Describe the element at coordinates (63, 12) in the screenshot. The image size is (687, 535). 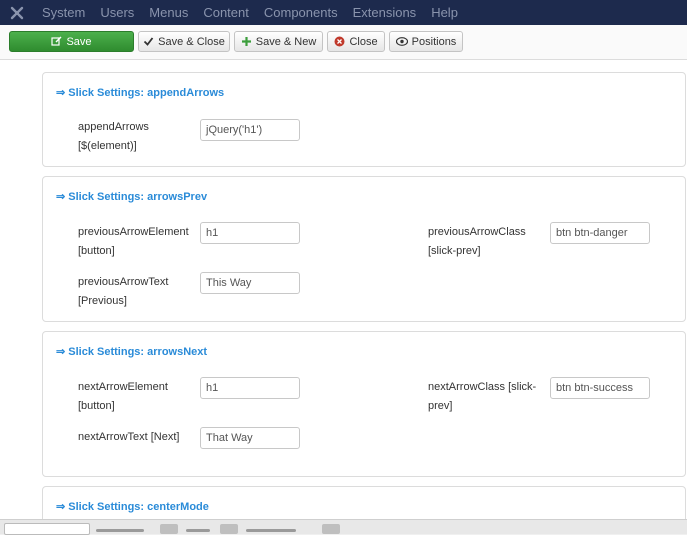
I see `menu-system: System` at that location.